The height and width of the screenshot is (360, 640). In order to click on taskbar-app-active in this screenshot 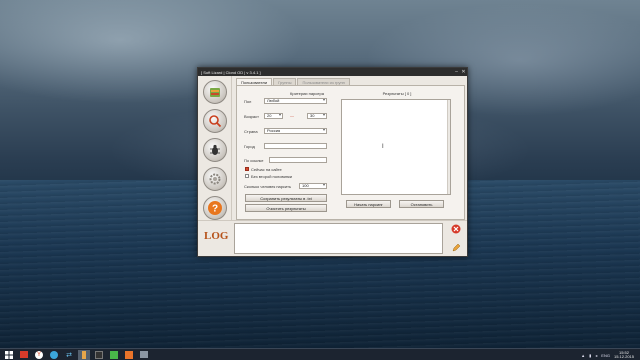, I will do `click(84, 354)`.